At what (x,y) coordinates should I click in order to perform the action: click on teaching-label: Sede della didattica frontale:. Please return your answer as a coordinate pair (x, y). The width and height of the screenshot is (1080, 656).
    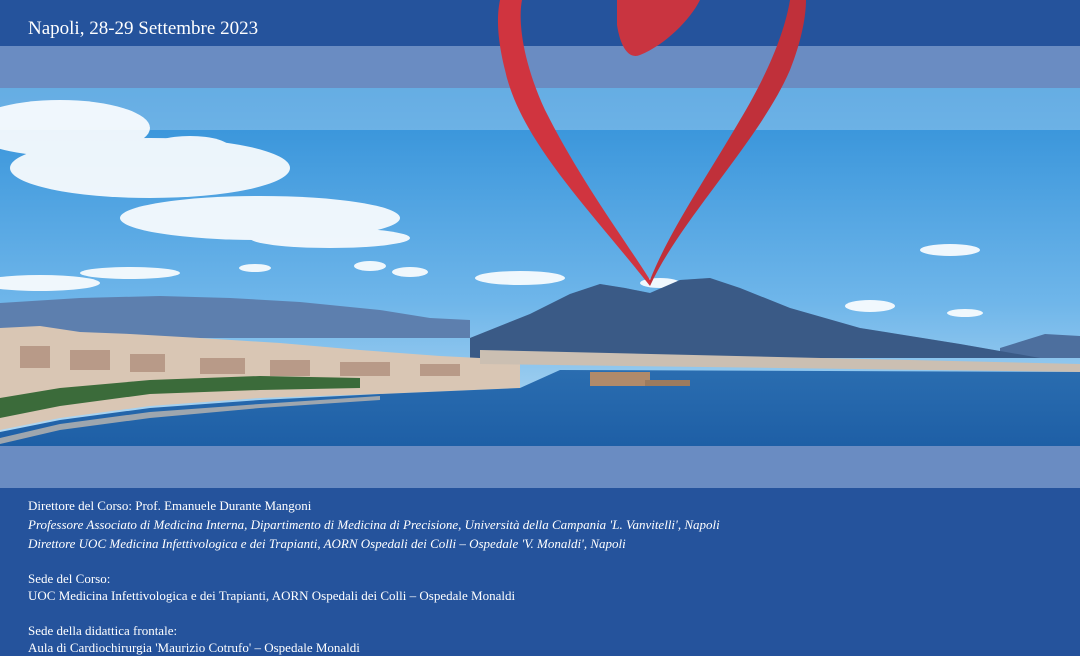
    Looking at the image, I should click on (103, 630).